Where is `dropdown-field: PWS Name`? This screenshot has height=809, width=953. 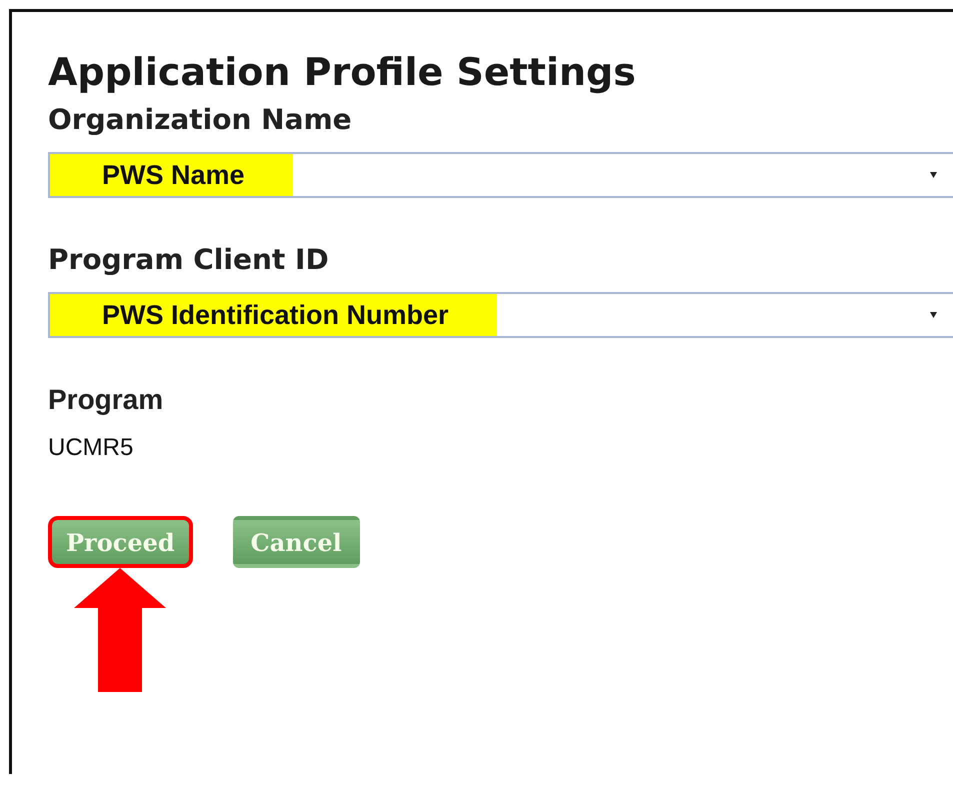
dropdown-field: PWS Name is located at coordinates (500, 175).